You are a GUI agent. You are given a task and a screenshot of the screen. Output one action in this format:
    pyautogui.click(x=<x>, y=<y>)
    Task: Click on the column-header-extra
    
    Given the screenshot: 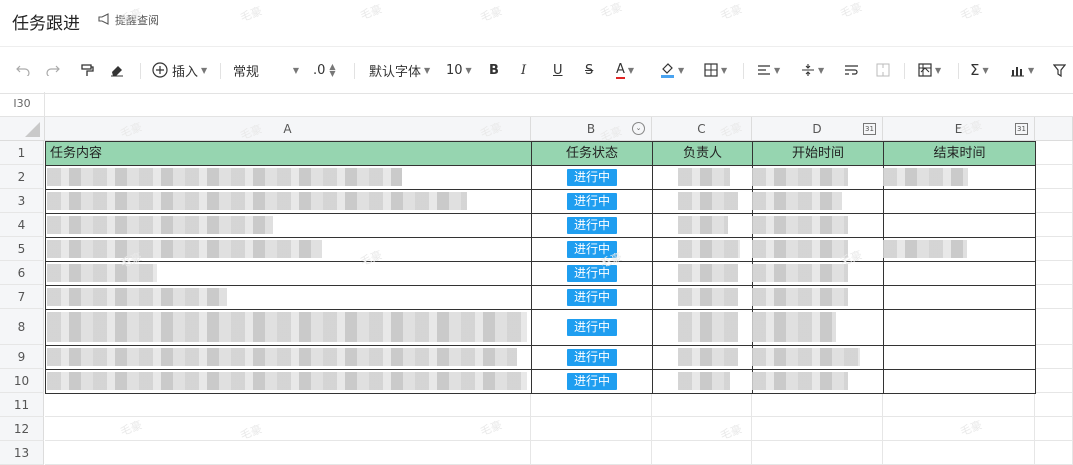 What is the action you would take?
    pyautogui.click(x=1054, y=129)
    